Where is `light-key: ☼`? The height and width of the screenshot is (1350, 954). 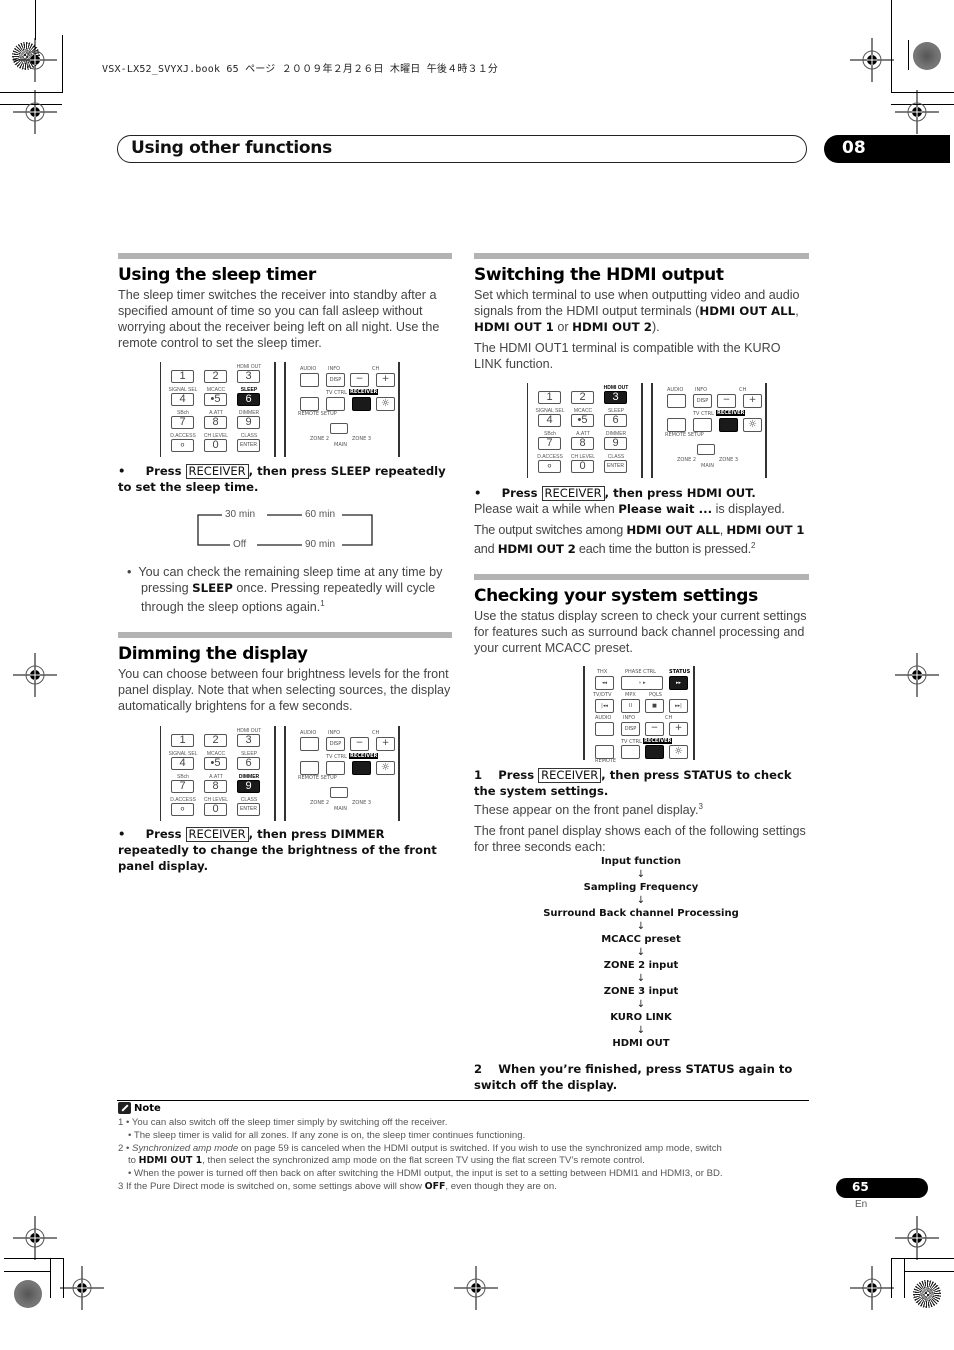
light-key: ☼ is located at coordinates (385, 404).